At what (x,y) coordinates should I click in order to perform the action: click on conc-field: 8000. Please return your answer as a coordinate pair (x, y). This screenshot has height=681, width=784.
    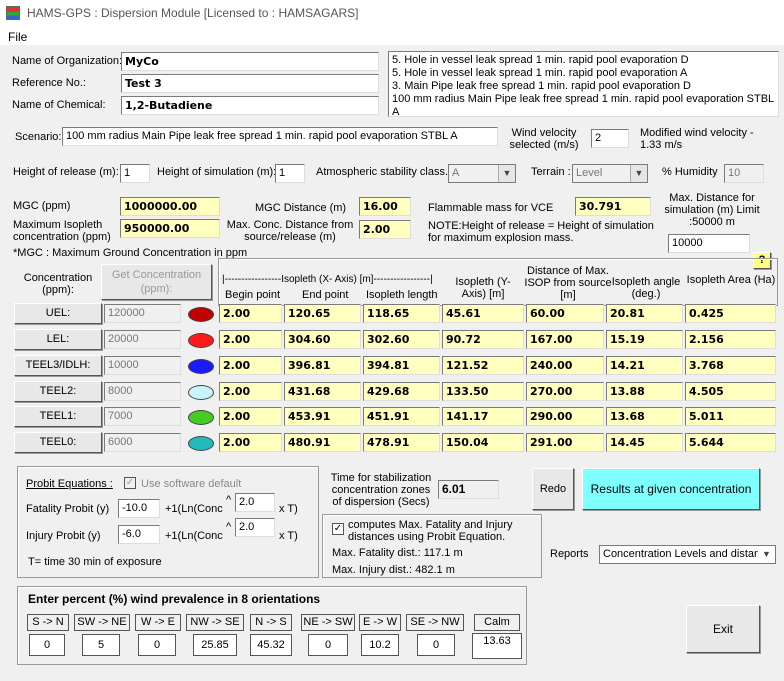
    Looking at the image, I should click on (142, 391).